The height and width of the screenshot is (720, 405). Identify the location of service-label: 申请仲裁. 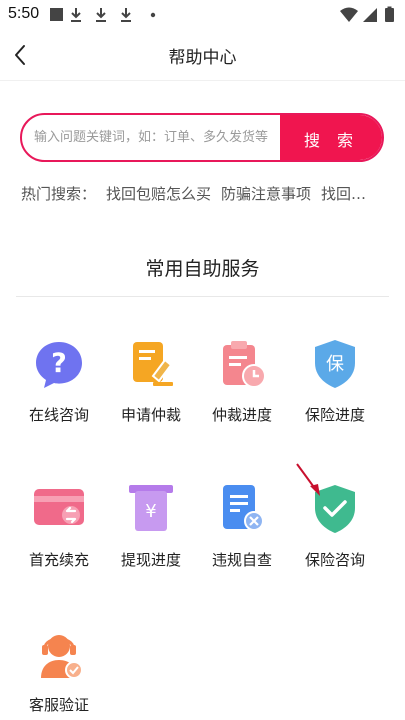
(150, 415).